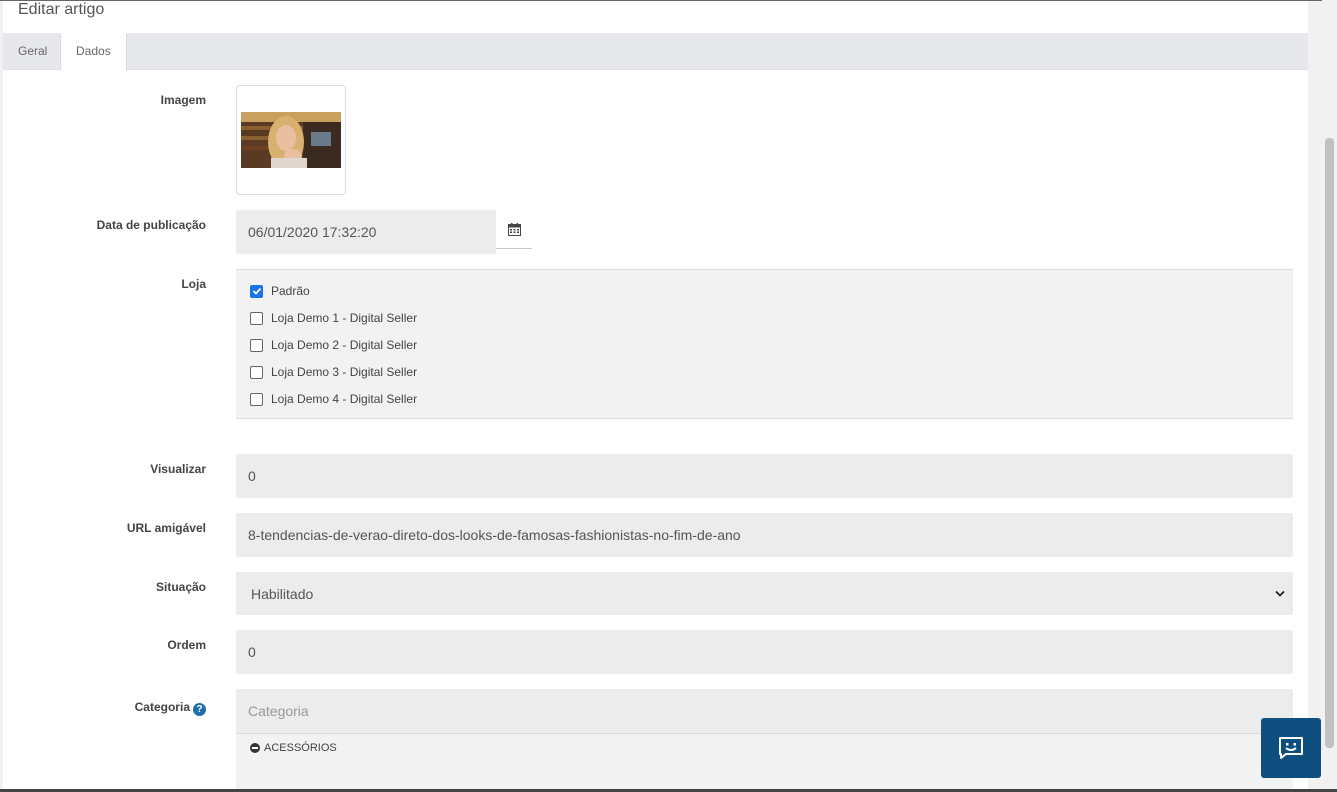 The width and height of the screenshot is (1337, 792). I want to click on chat-button, so click(1291, 748).